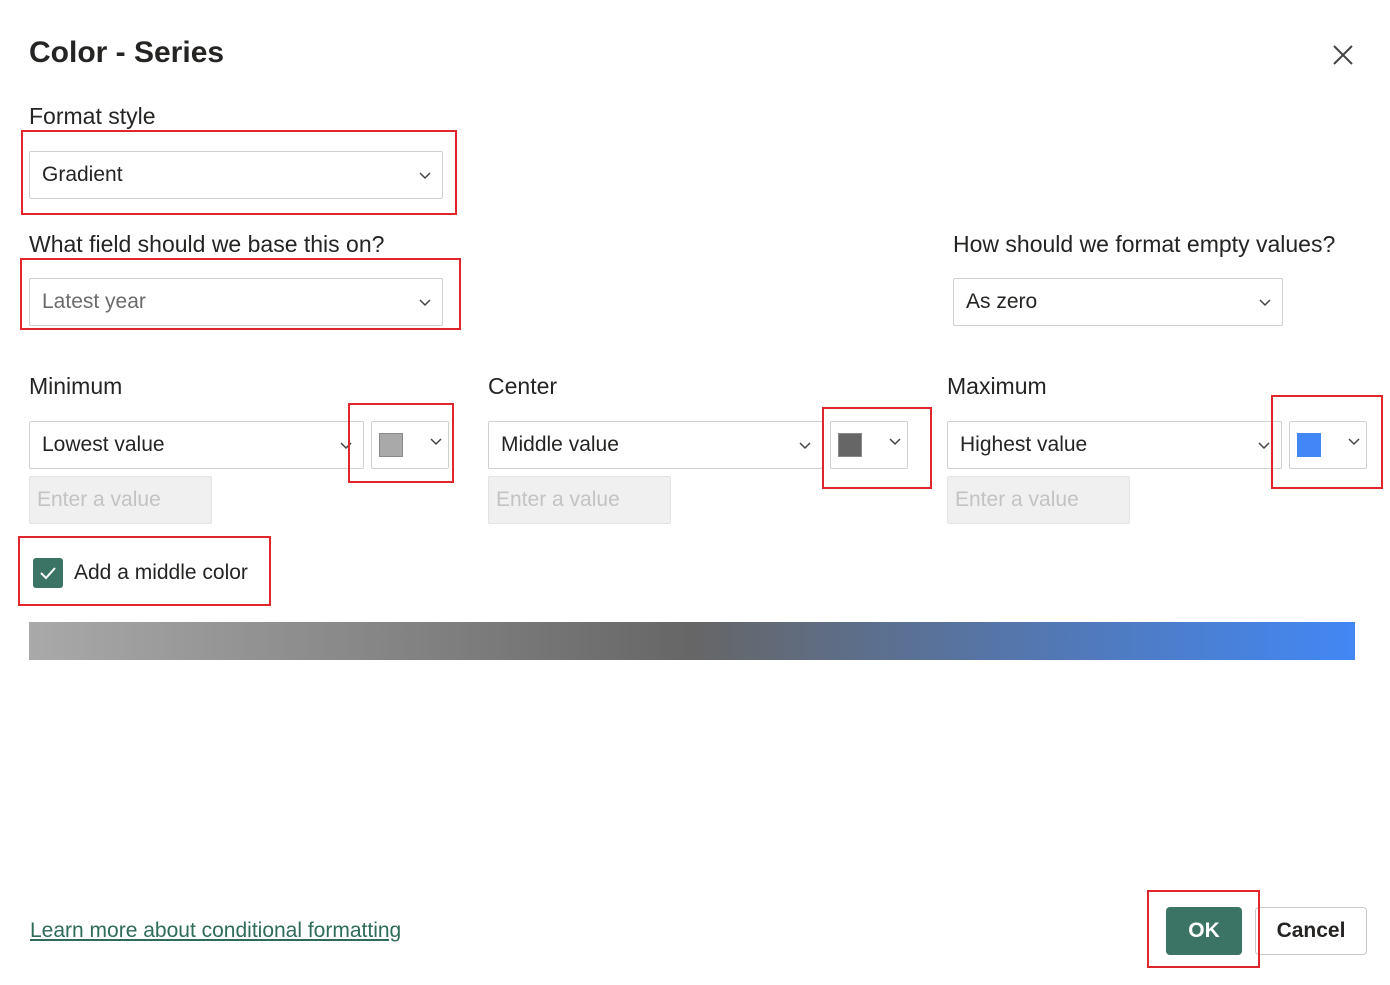 This screenshot has width=1390, height=985. What do you see at coordinates (196, 445) in the screenshot?
I see `minimum-dropdown: Lowest value` at bounding box center [196, 445].